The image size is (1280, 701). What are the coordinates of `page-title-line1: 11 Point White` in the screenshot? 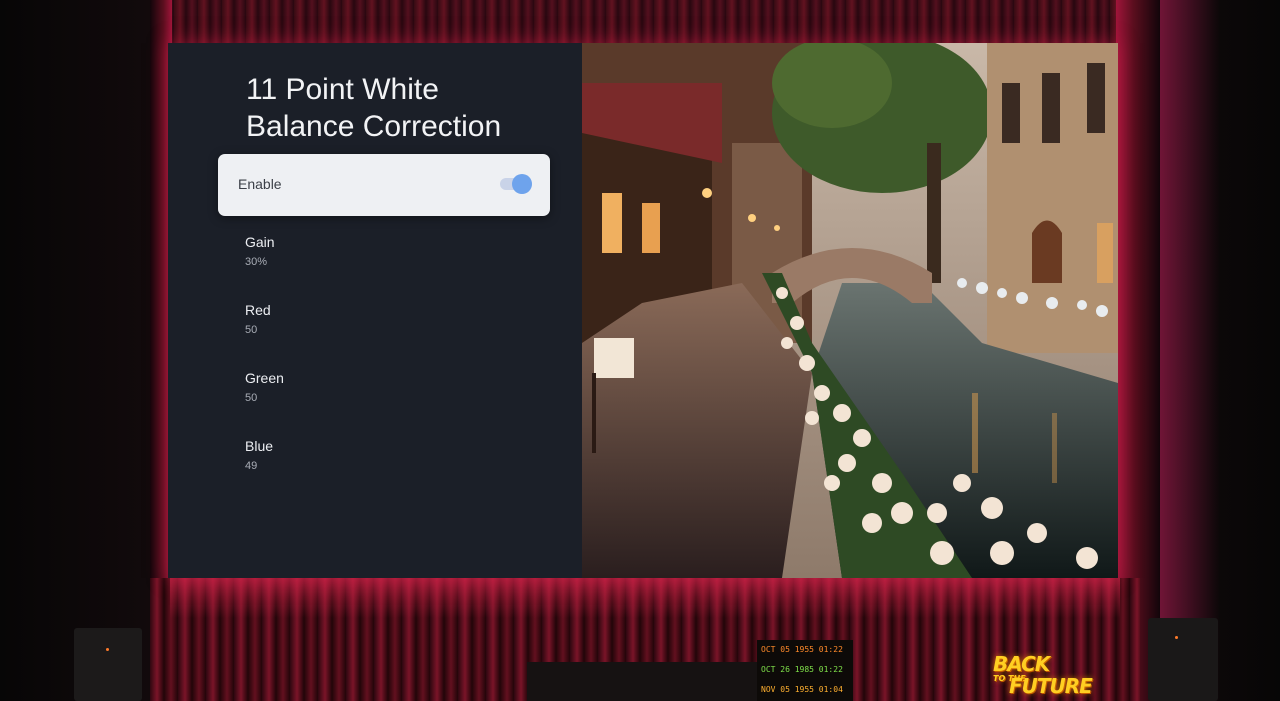 It's located at (342, 89).